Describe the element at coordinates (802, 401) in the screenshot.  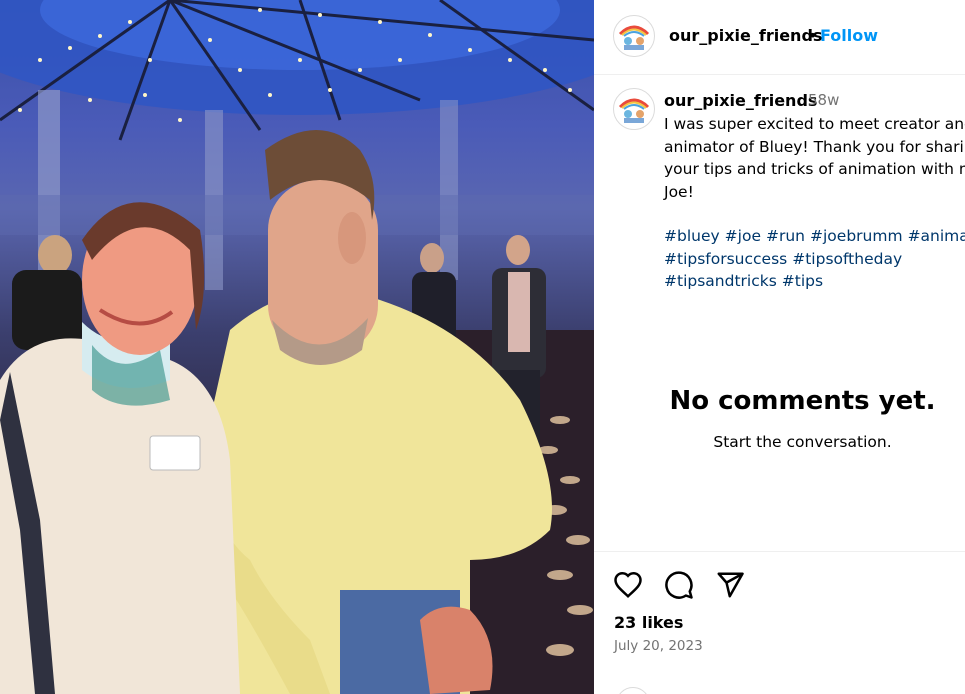
I see `empty-comments-title: No comments yet.` at that location.